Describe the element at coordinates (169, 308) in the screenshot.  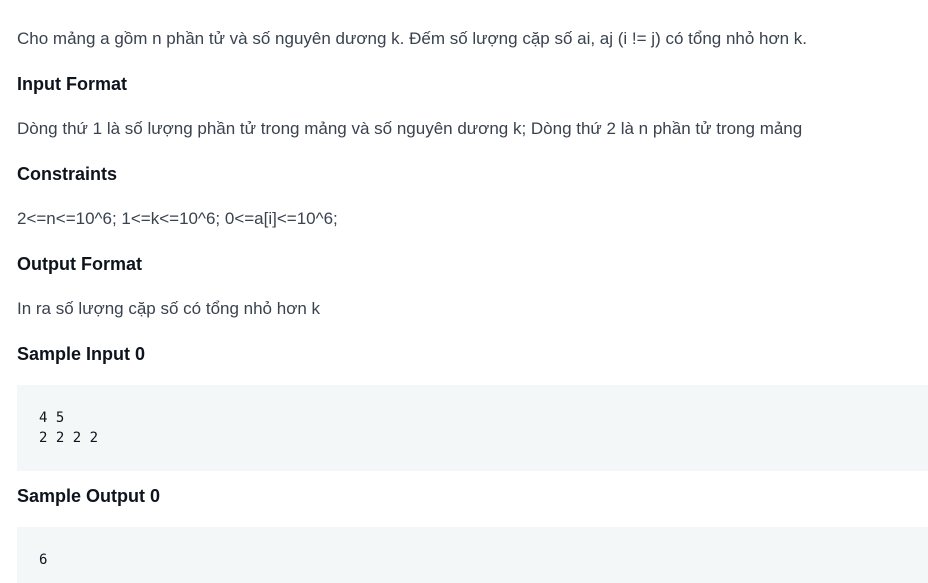
I see `output-format-text: In ra số lượng cặp số có tổng nhỏ hơn k` at that location.